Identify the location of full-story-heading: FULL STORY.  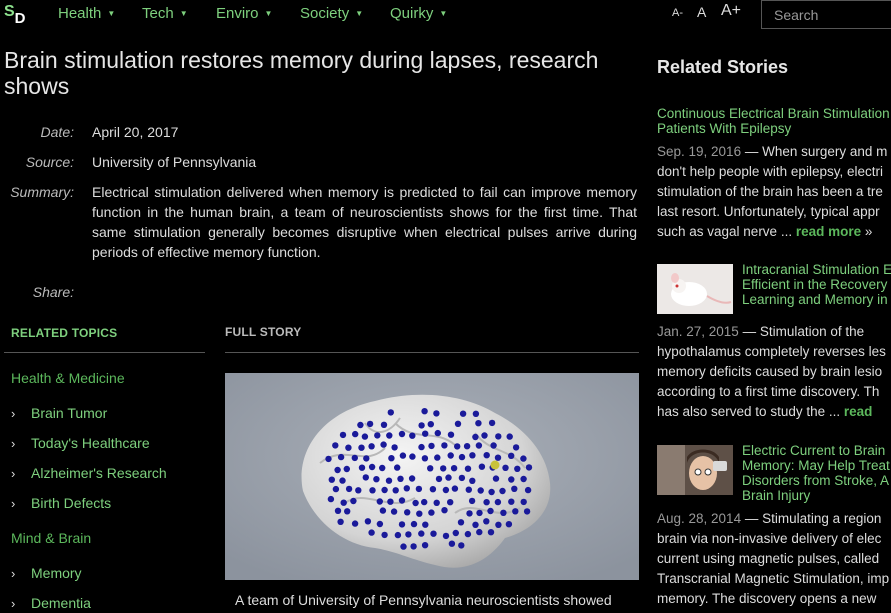
(263, 332).